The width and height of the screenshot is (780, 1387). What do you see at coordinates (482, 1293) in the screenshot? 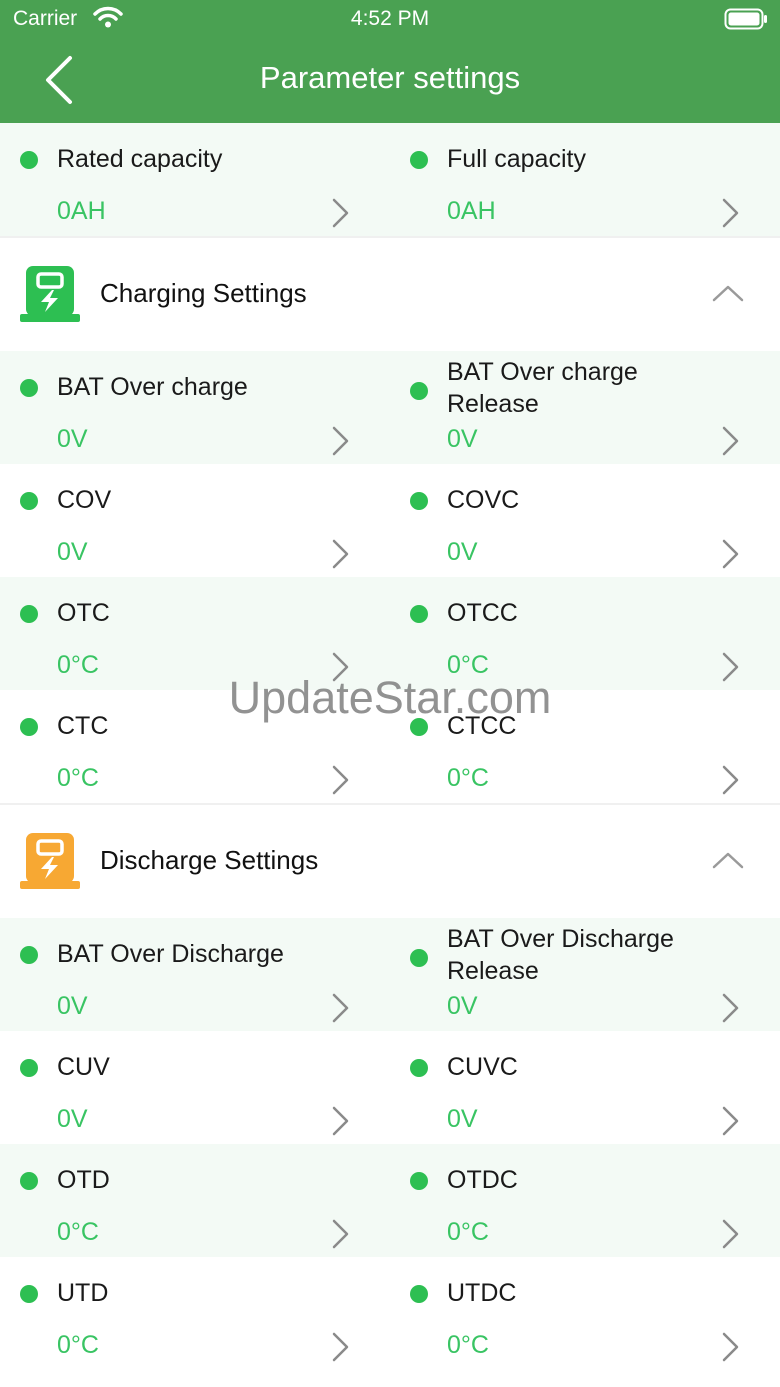
I see `item-label: UTDC` at bounding box center [482, 1293].